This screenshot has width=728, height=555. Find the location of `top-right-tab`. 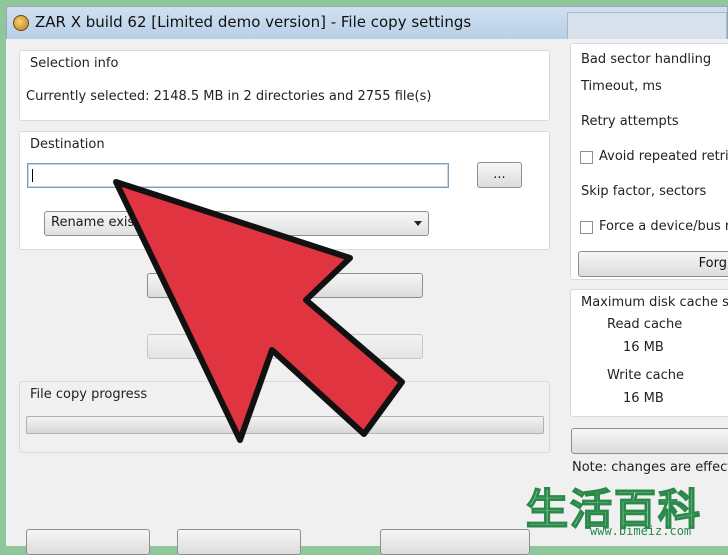

top-right-tab is located at coordinates (647, 26).